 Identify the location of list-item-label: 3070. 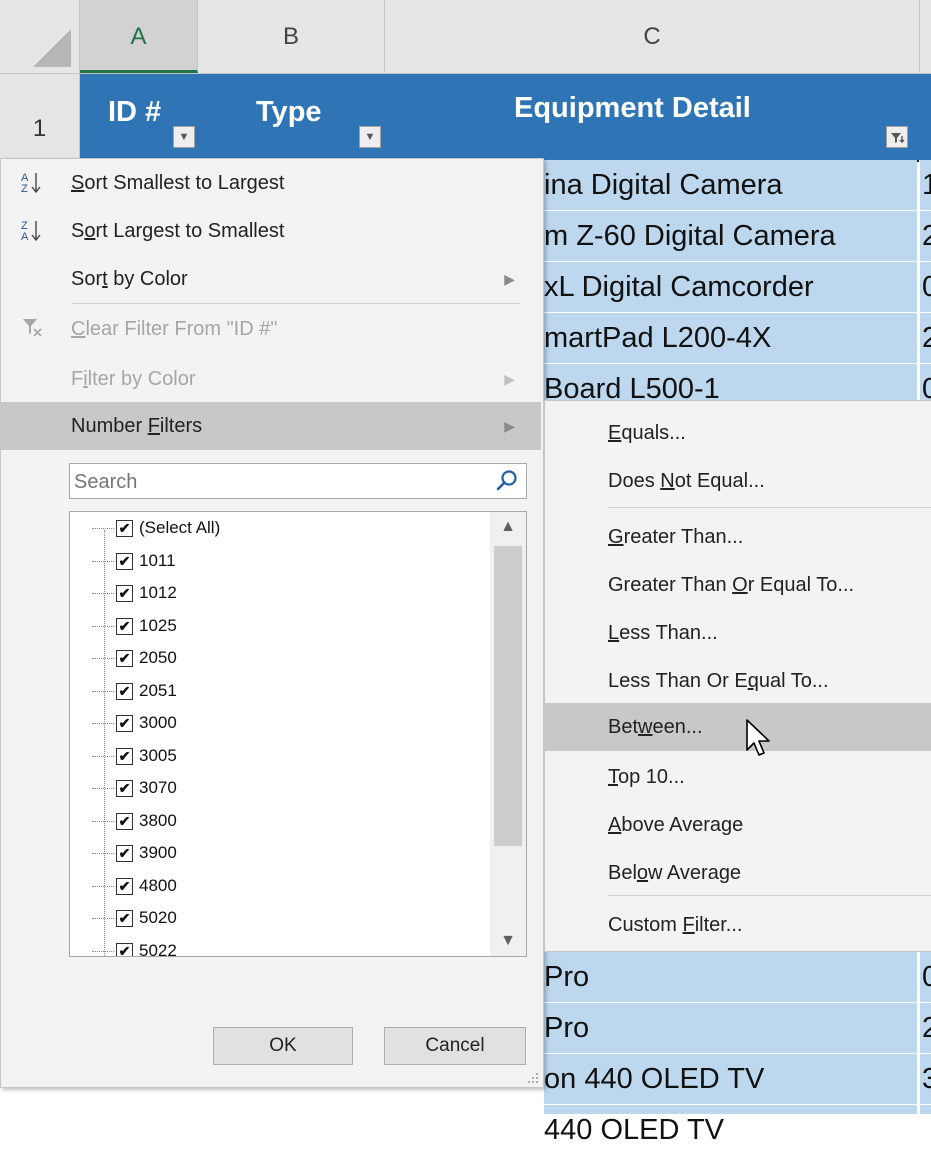
(158, 787).